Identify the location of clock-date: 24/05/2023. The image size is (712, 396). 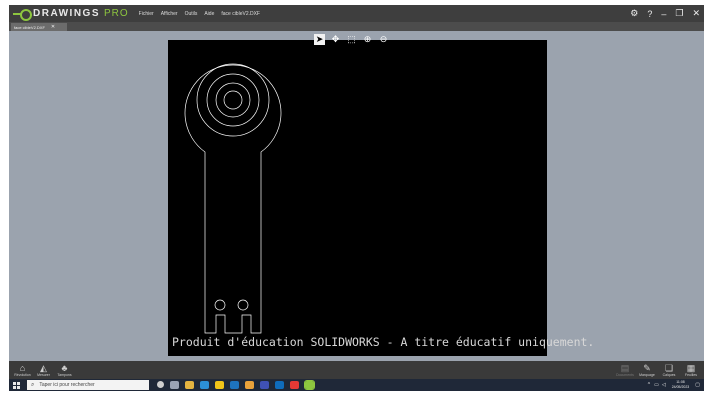
(680, 387).